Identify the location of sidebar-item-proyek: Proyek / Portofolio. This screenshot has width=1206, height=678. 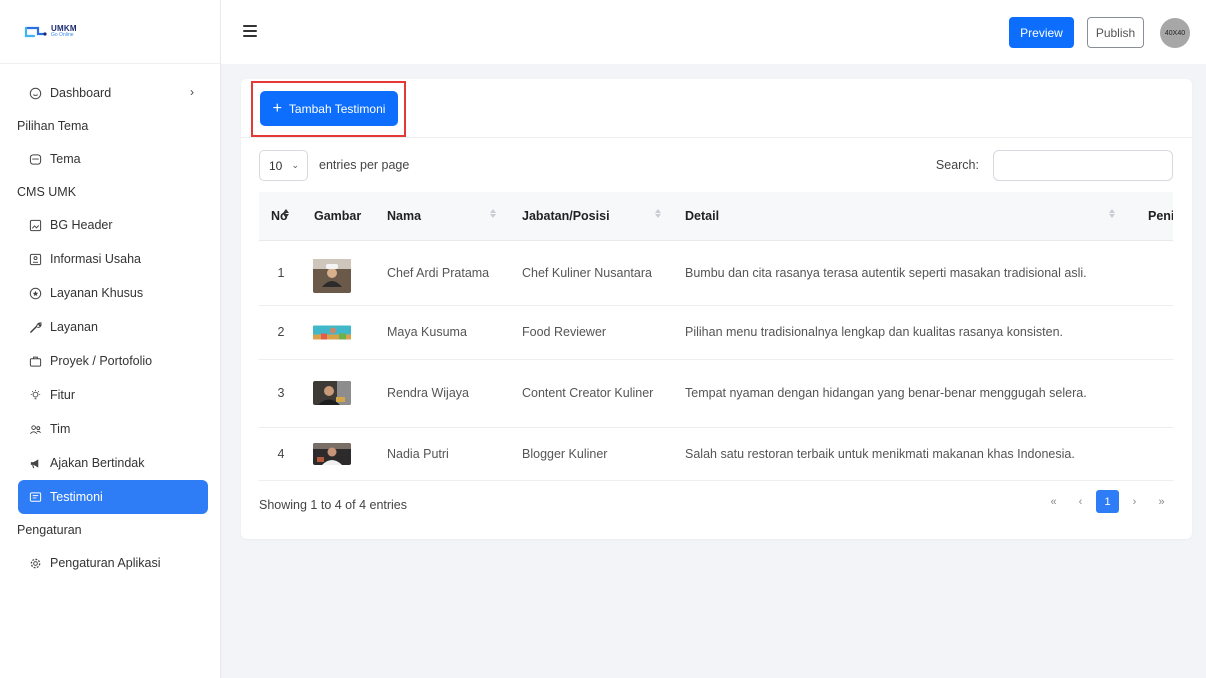
(113, 361).